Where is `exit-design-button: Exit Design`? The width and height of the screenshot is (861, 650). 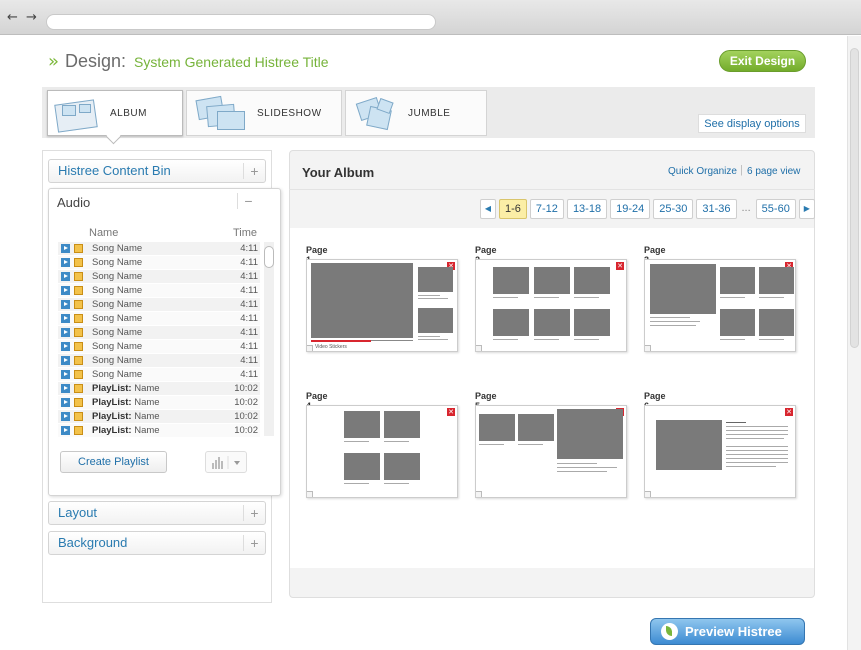 exit-design-button: Exit Design is located at coordinates (762, 61).